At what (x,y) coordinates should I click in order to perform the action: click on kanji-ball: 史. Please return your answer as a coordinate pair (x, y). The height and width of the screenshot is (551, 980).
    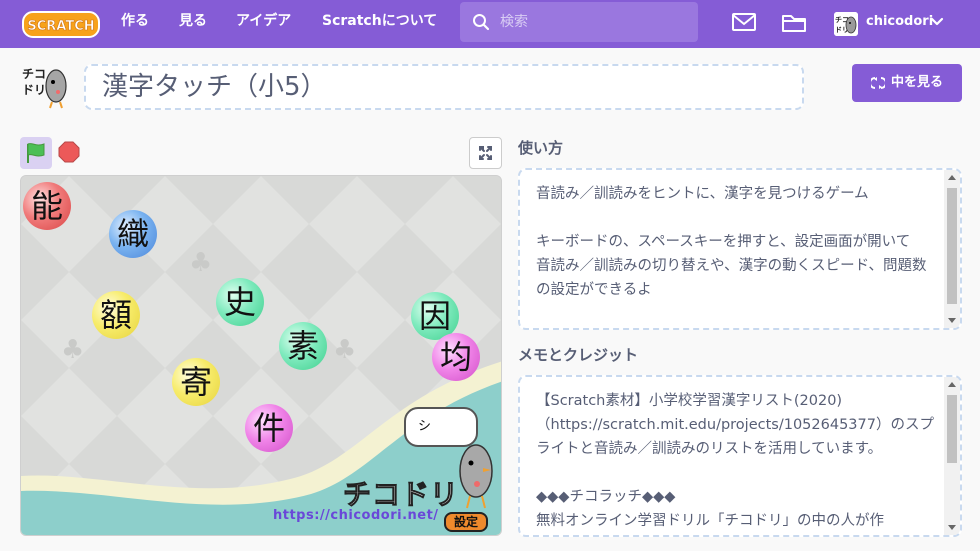
    Looking at the image, I should click on (240, 302).